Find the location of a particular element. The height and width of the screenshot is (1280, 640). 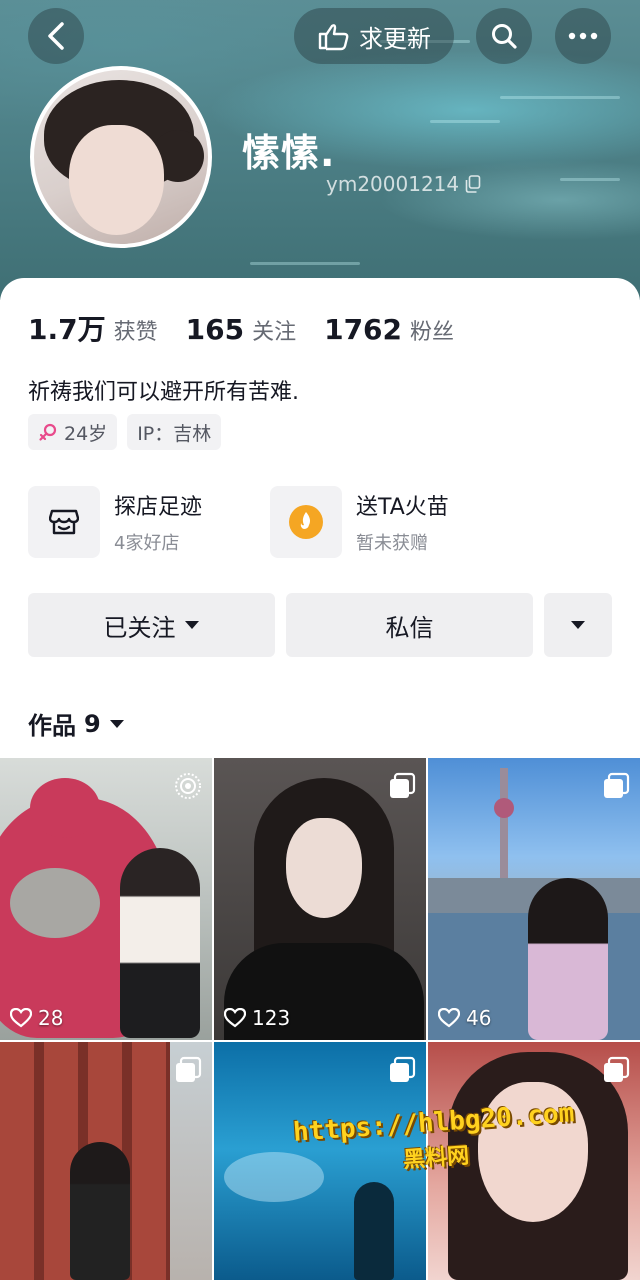

post-likes: 28 is located at coordinates (36, 1018).